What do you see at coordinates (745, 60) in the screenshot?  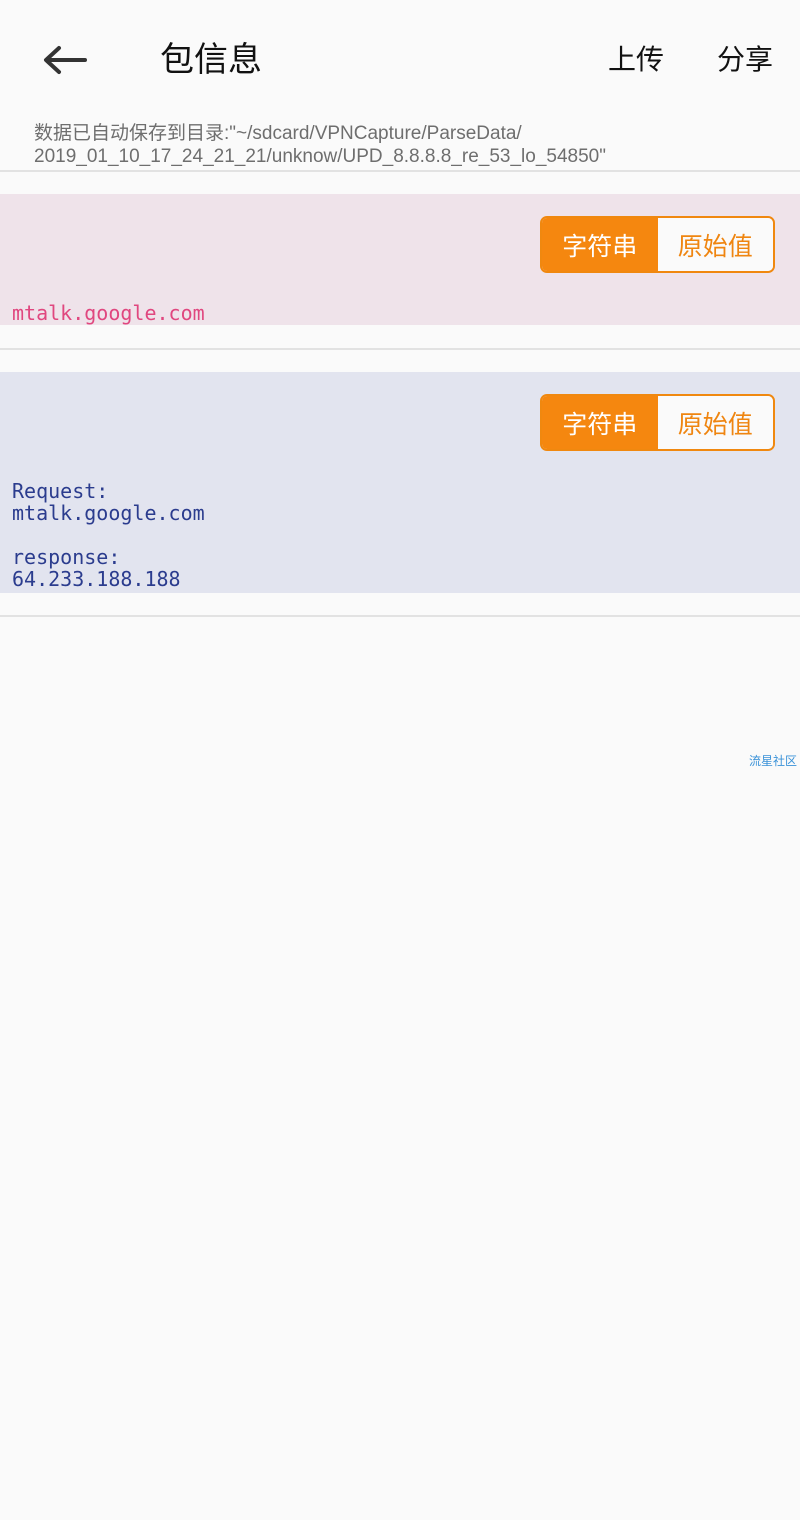 I see `share-button: 分享` at bounding box center [745, 60].